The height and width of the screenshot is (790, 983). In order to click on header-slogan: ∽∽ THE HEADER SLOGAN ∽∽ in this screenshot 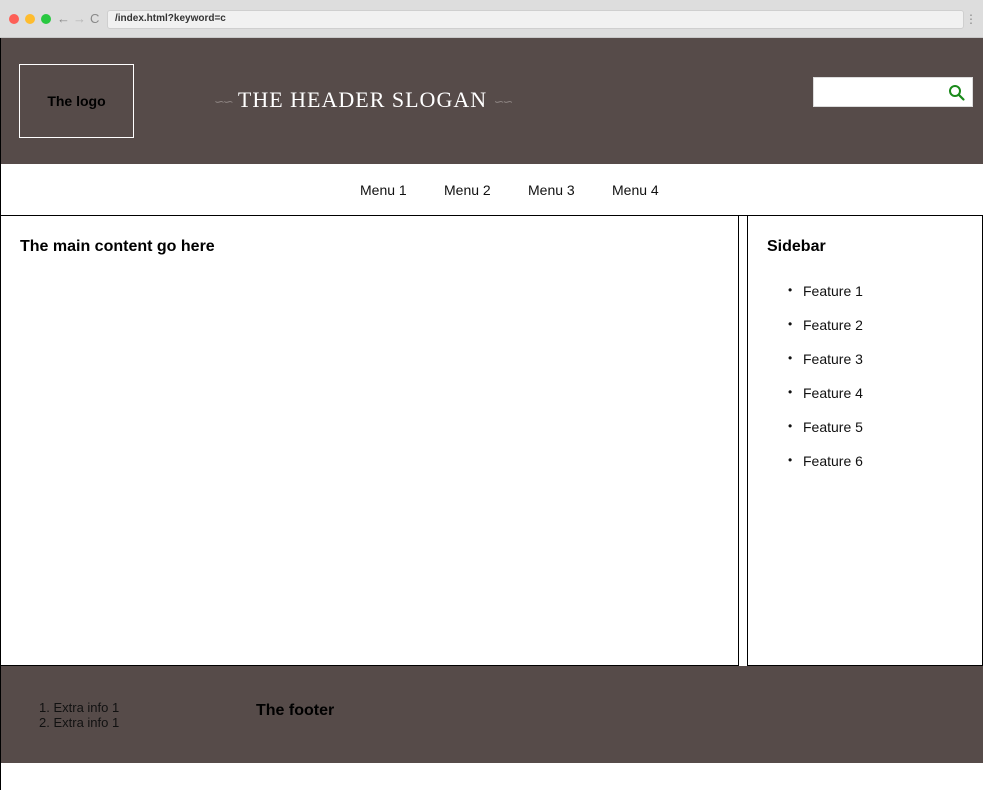, I will do `click(364, 100)`.